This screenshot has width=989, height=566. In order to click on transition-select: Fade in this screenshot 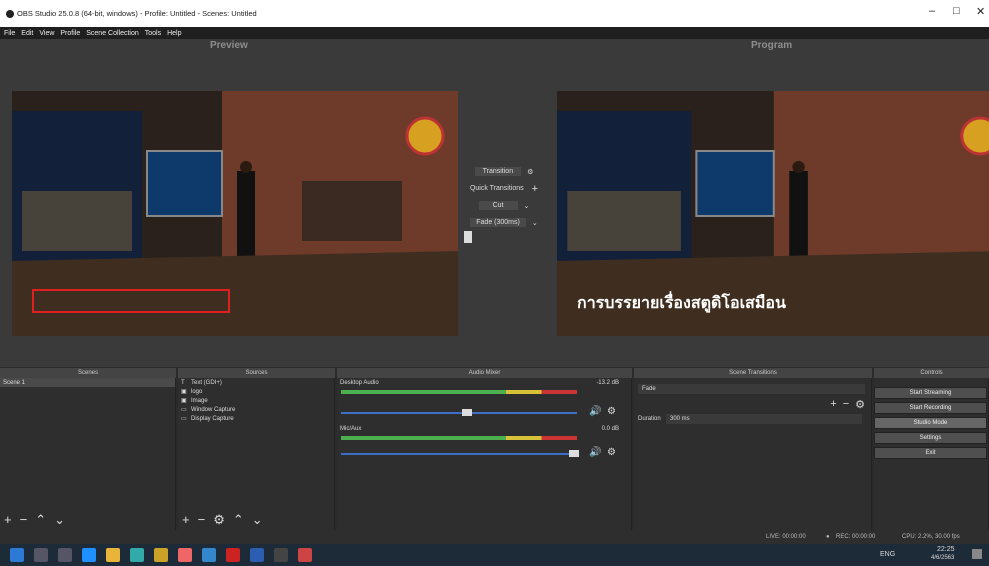, I will do `click(751, 389)`.